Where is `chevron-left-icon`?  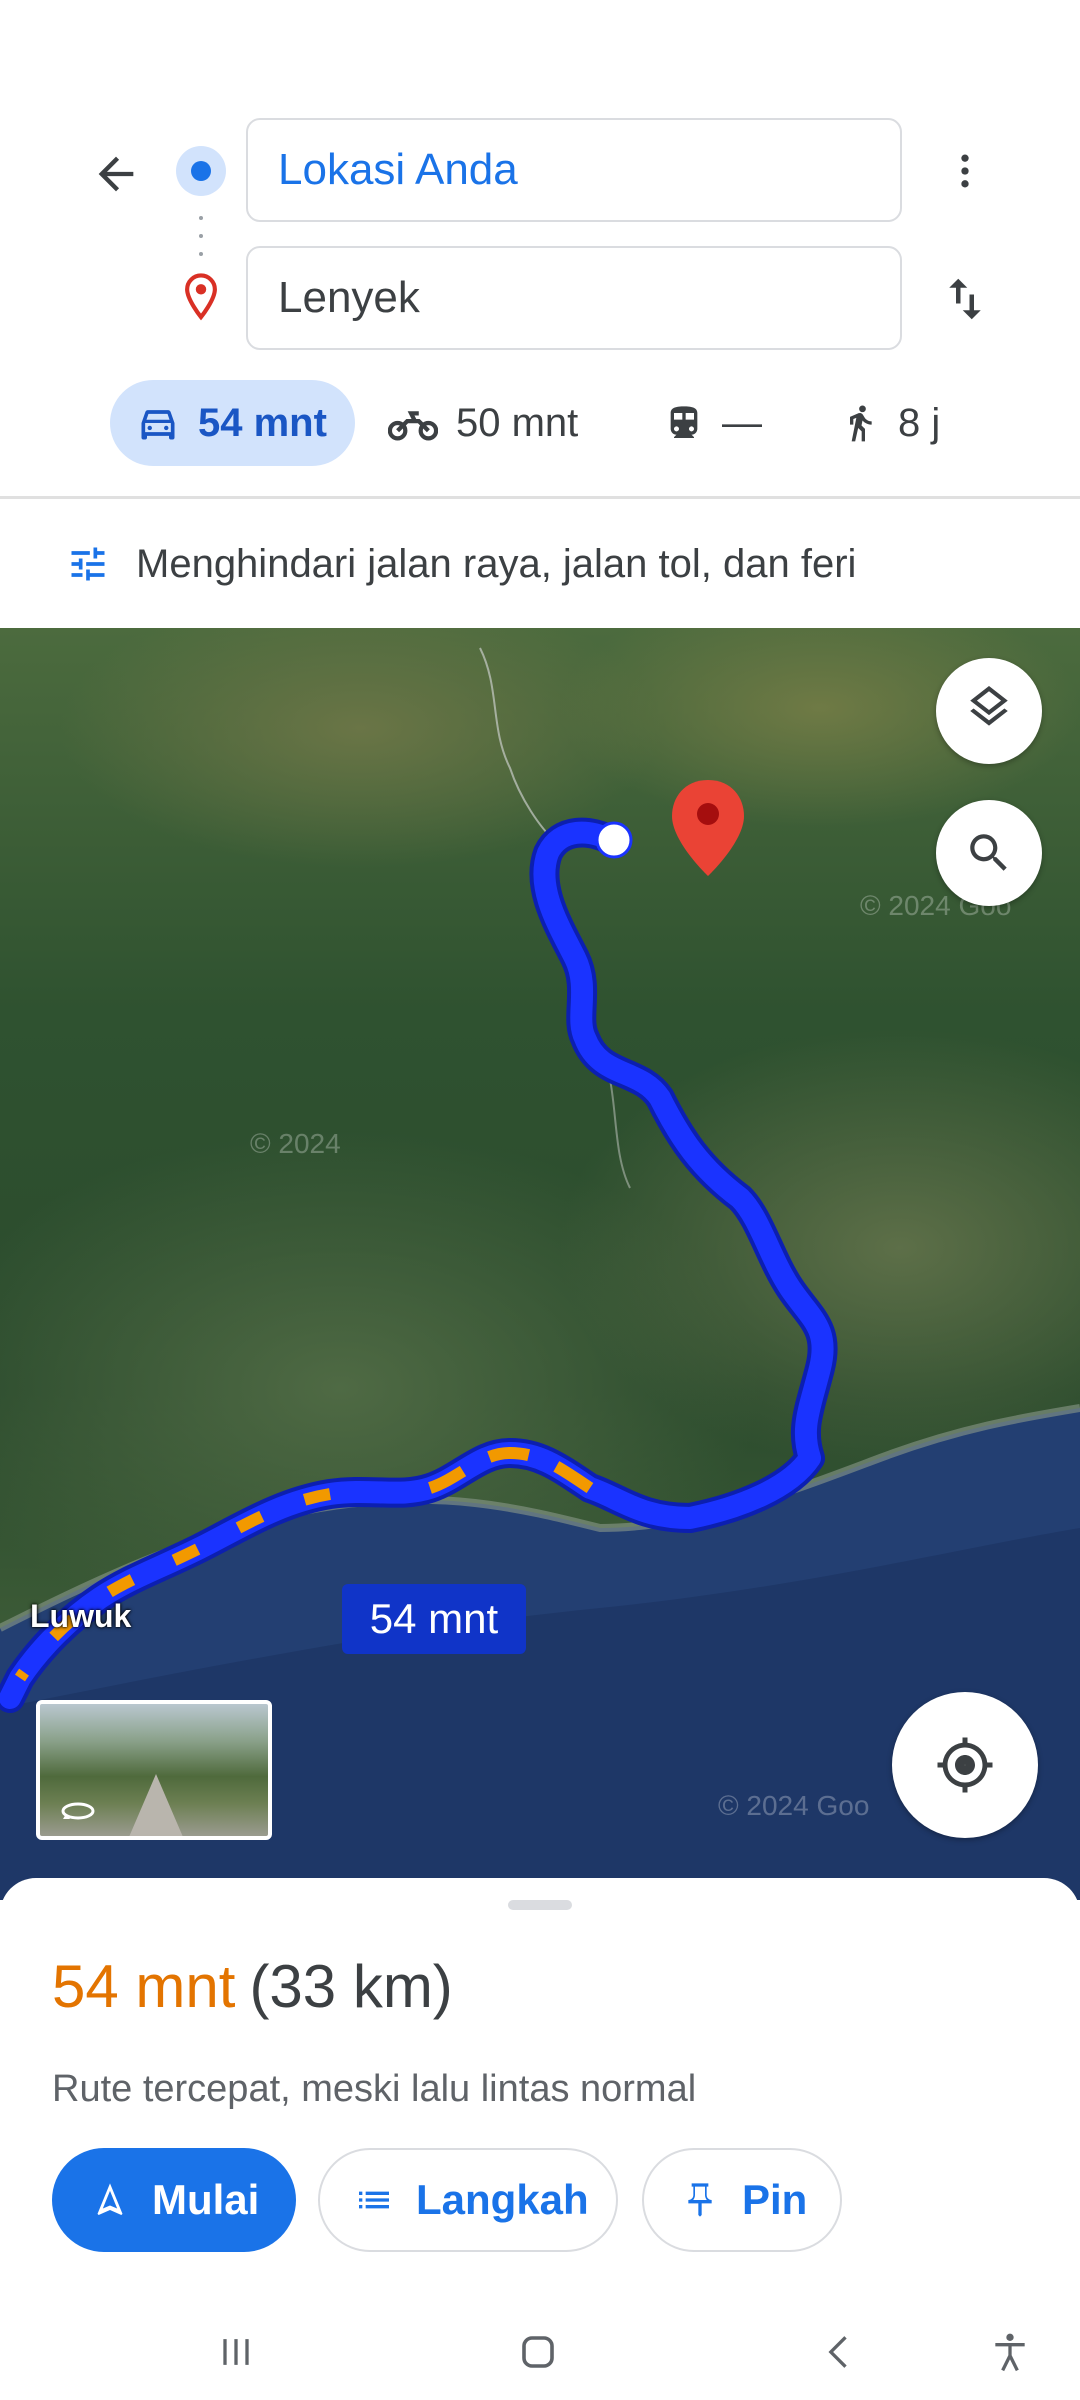 chevron-left-icon is located at coordinates (837, 2352).